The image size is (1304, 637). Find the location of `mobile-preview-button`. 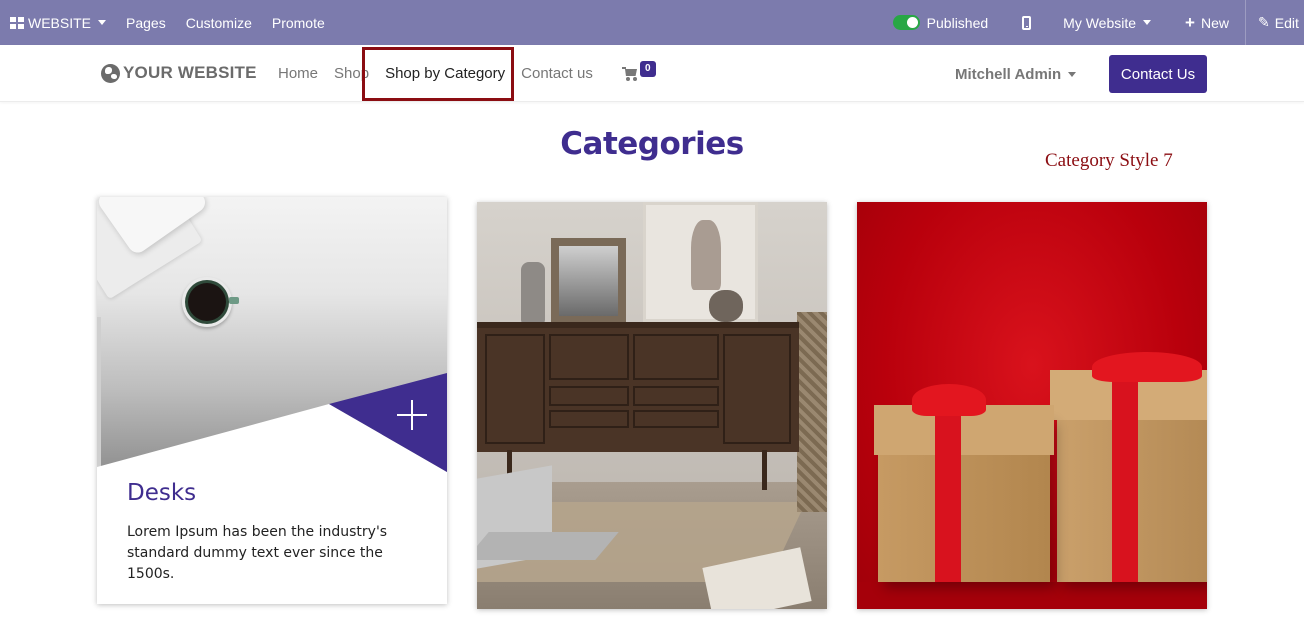

mobile-preview-button is located at coordinates (1026, 22).